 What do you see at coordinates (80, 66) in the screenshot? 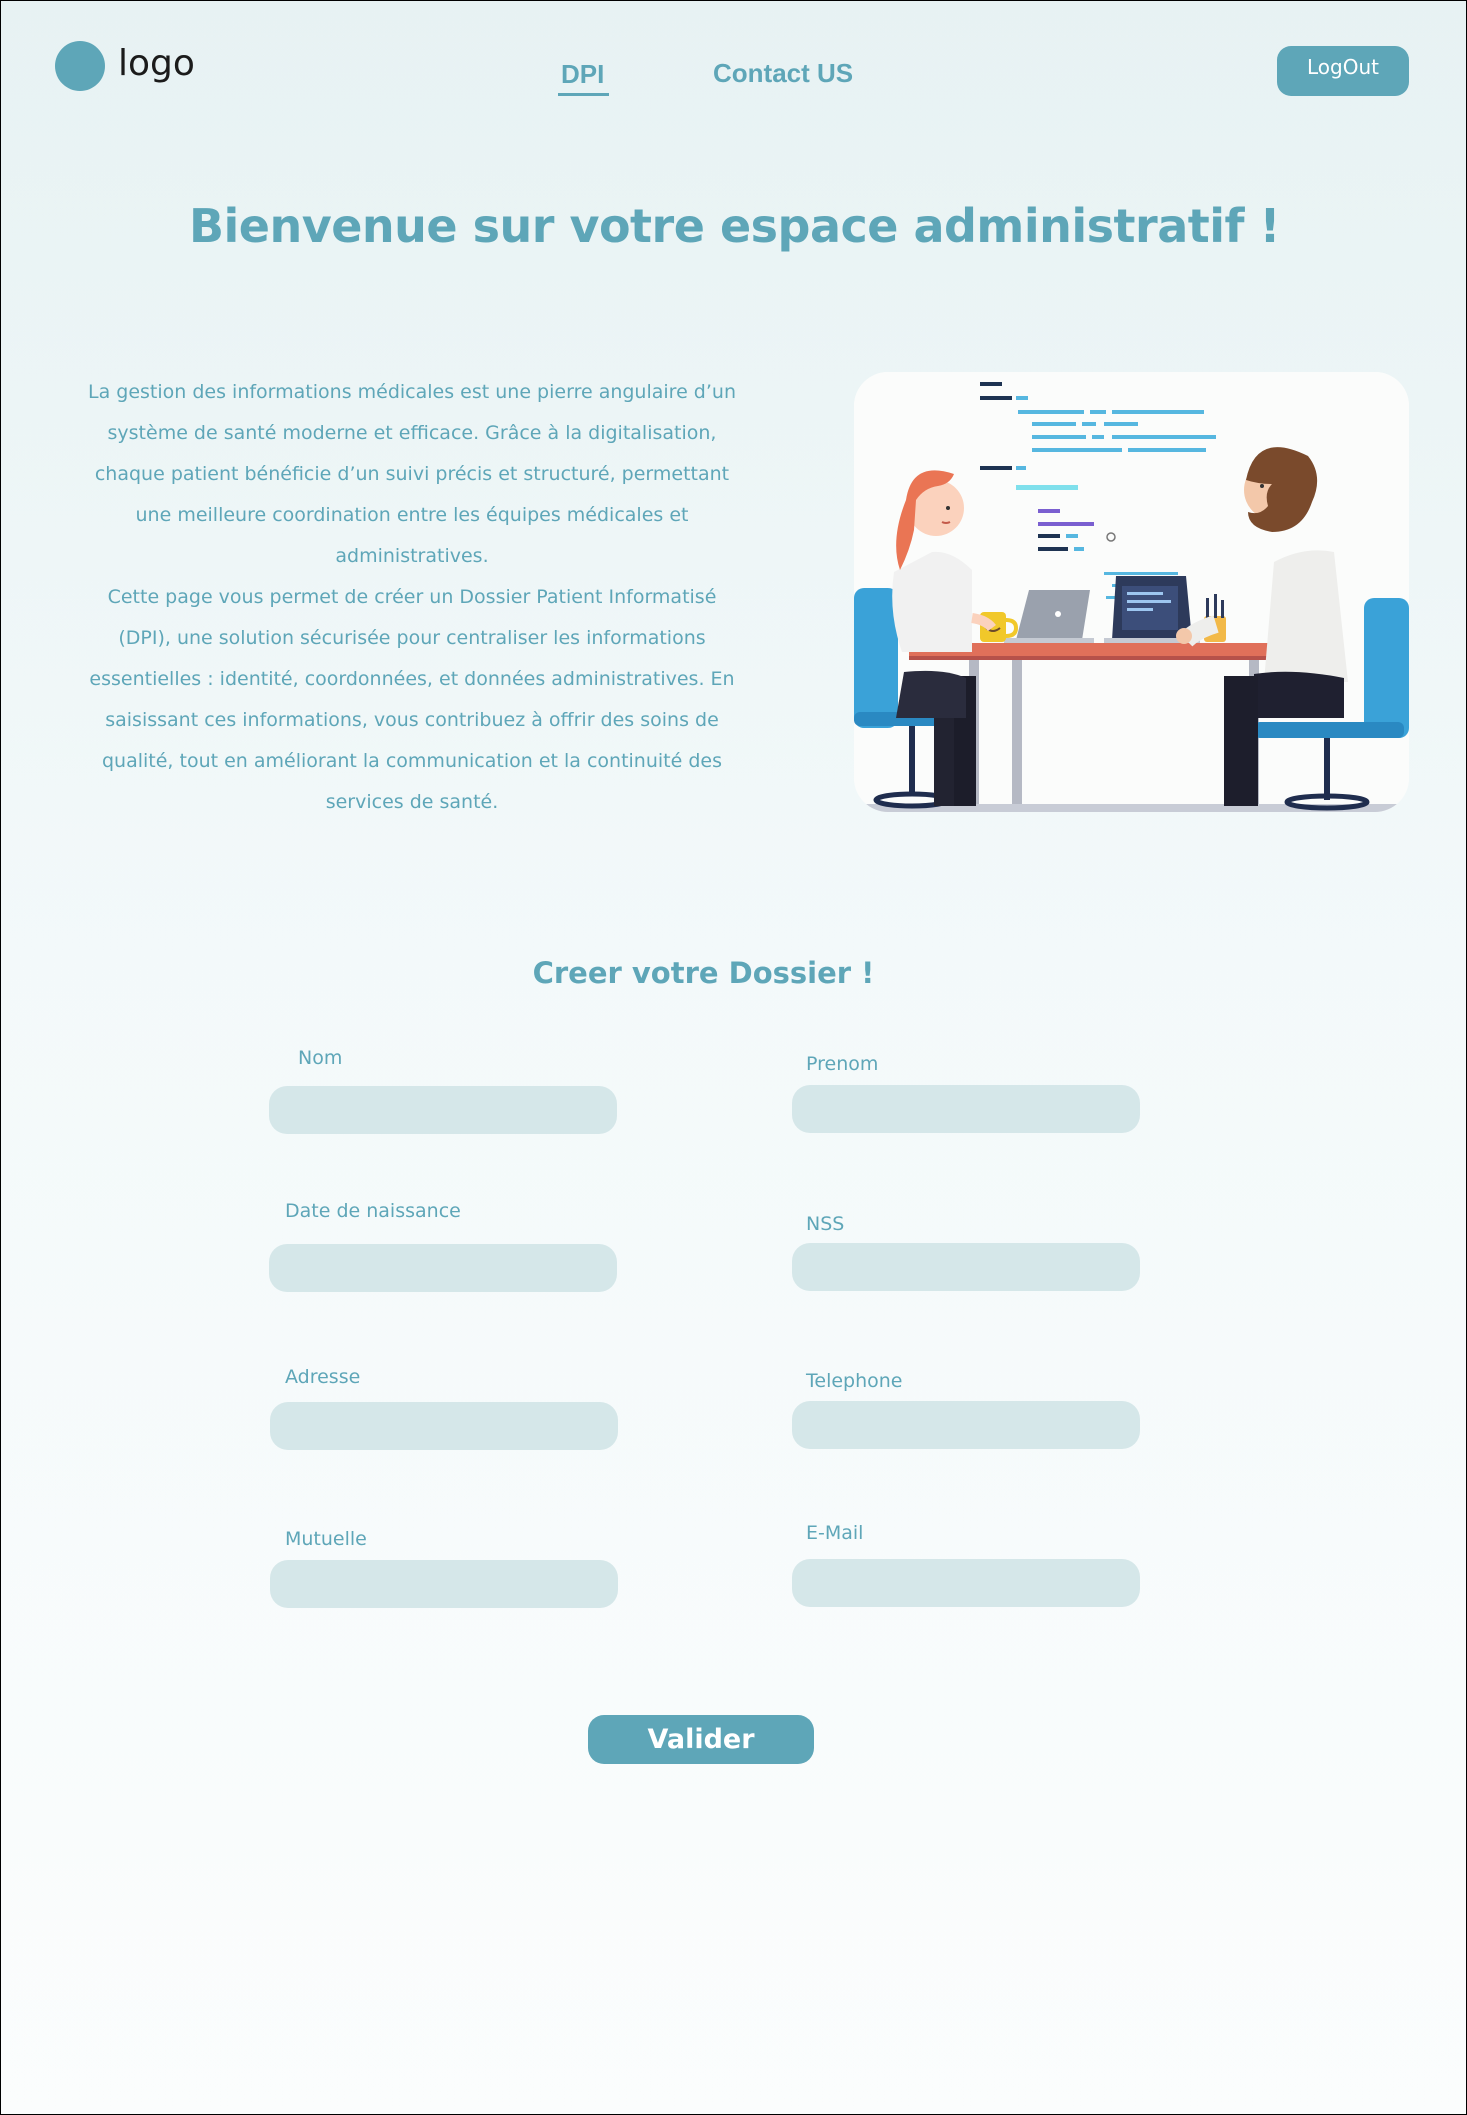
I see `logo-icon` at bounding box center [80, 66].